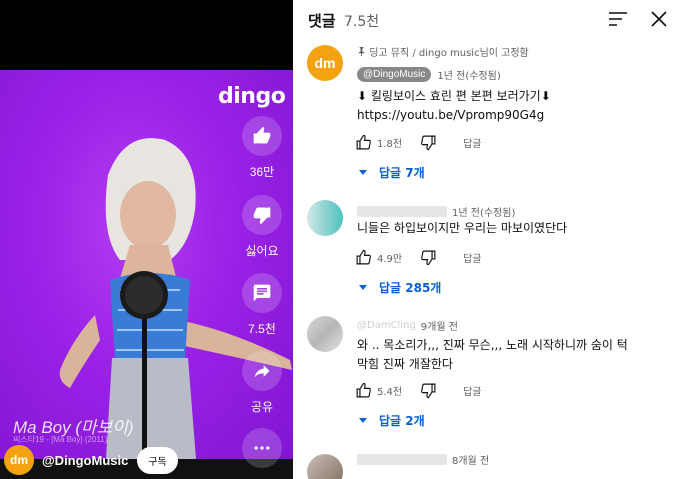 This screenshot has height=479, width=680. What do you see at coordinates (252, 96) in the screenshot?
I see `dingo-logo: dingo` at bounding box center [252, 96].